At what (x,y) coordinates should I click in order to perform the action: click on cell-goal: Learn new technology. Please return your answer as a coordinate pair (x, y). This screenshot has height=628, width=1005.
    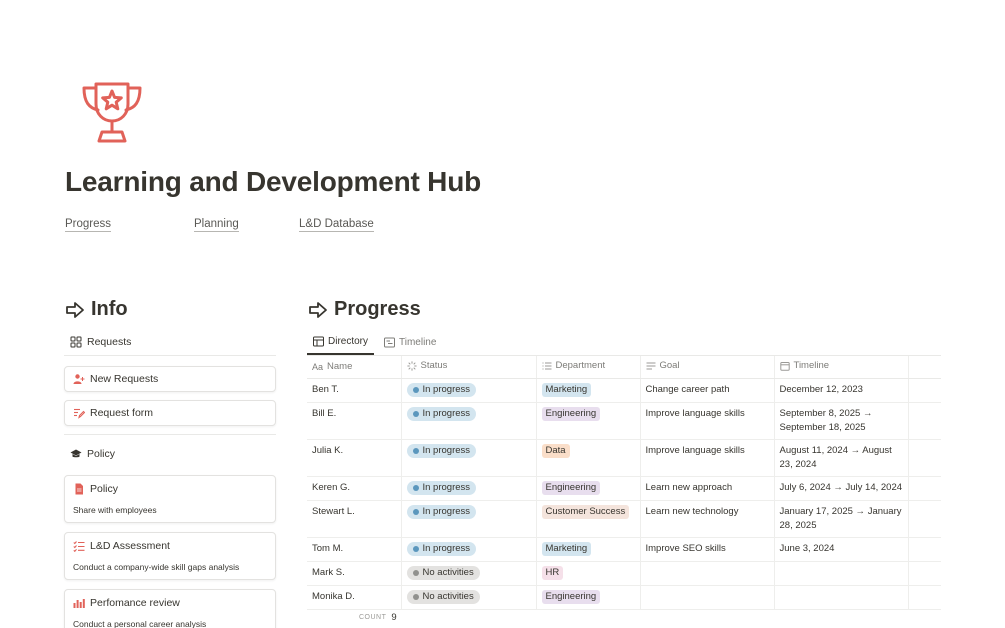
    Looking at the image, I should click on (707, 519).